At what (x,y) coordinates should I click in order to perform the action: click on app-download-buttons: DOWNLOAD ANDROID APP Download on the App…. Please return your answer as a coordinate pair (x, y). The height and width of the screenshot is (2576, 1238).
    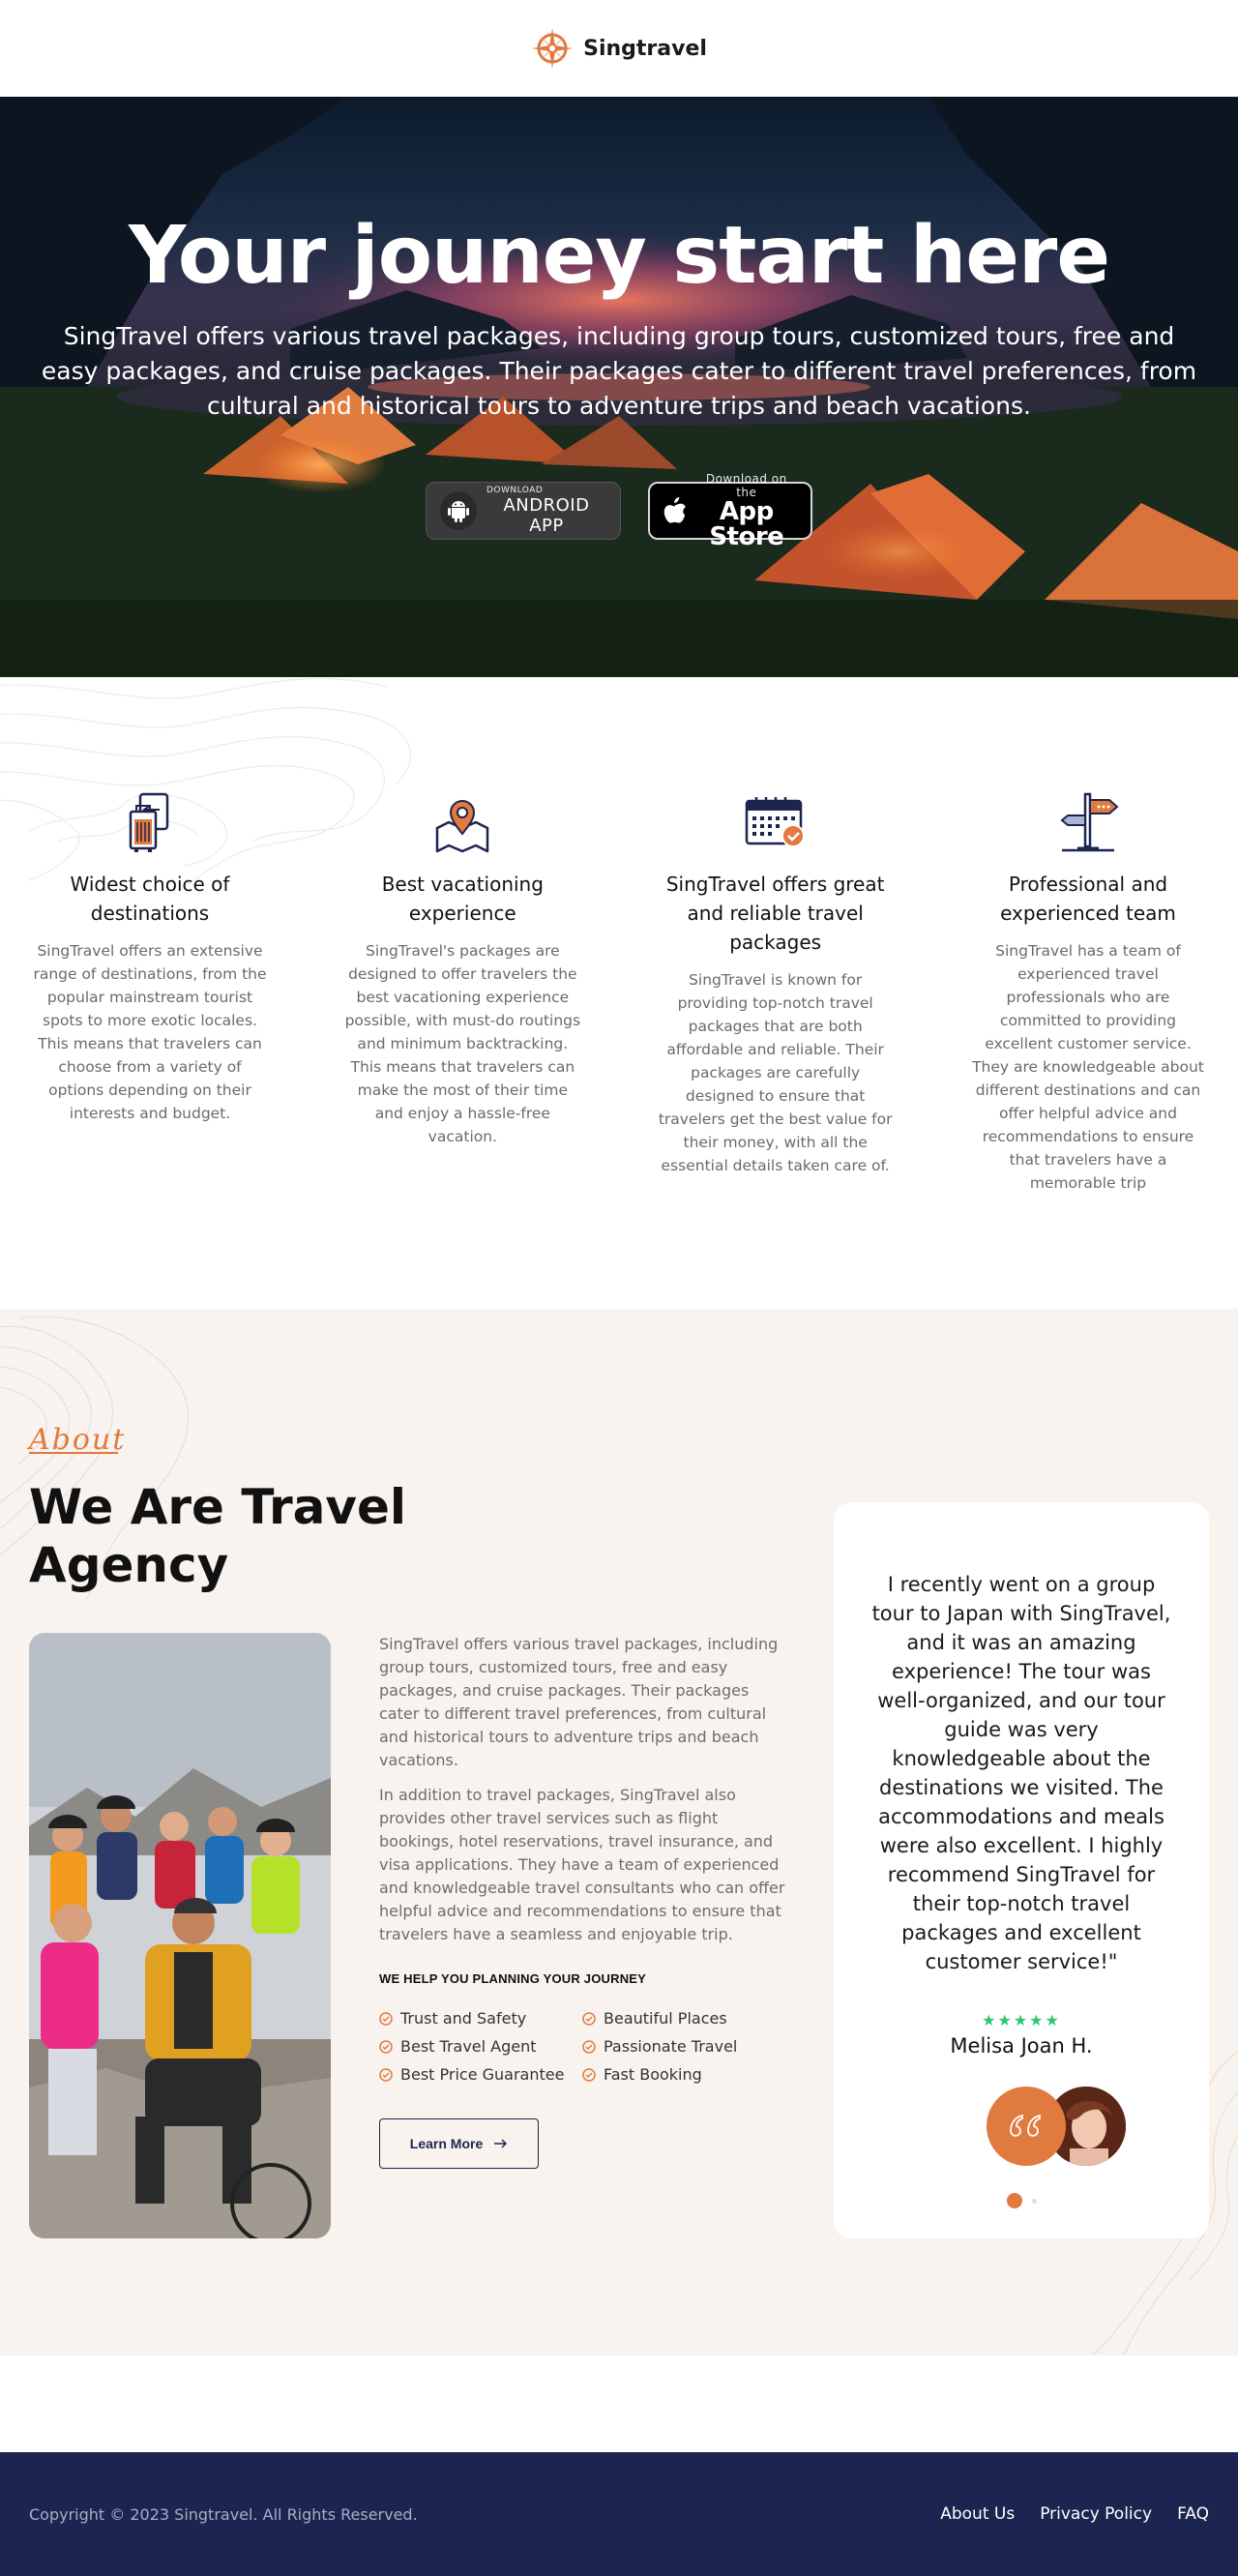
    Looking at the image, I should click on (619, 510).